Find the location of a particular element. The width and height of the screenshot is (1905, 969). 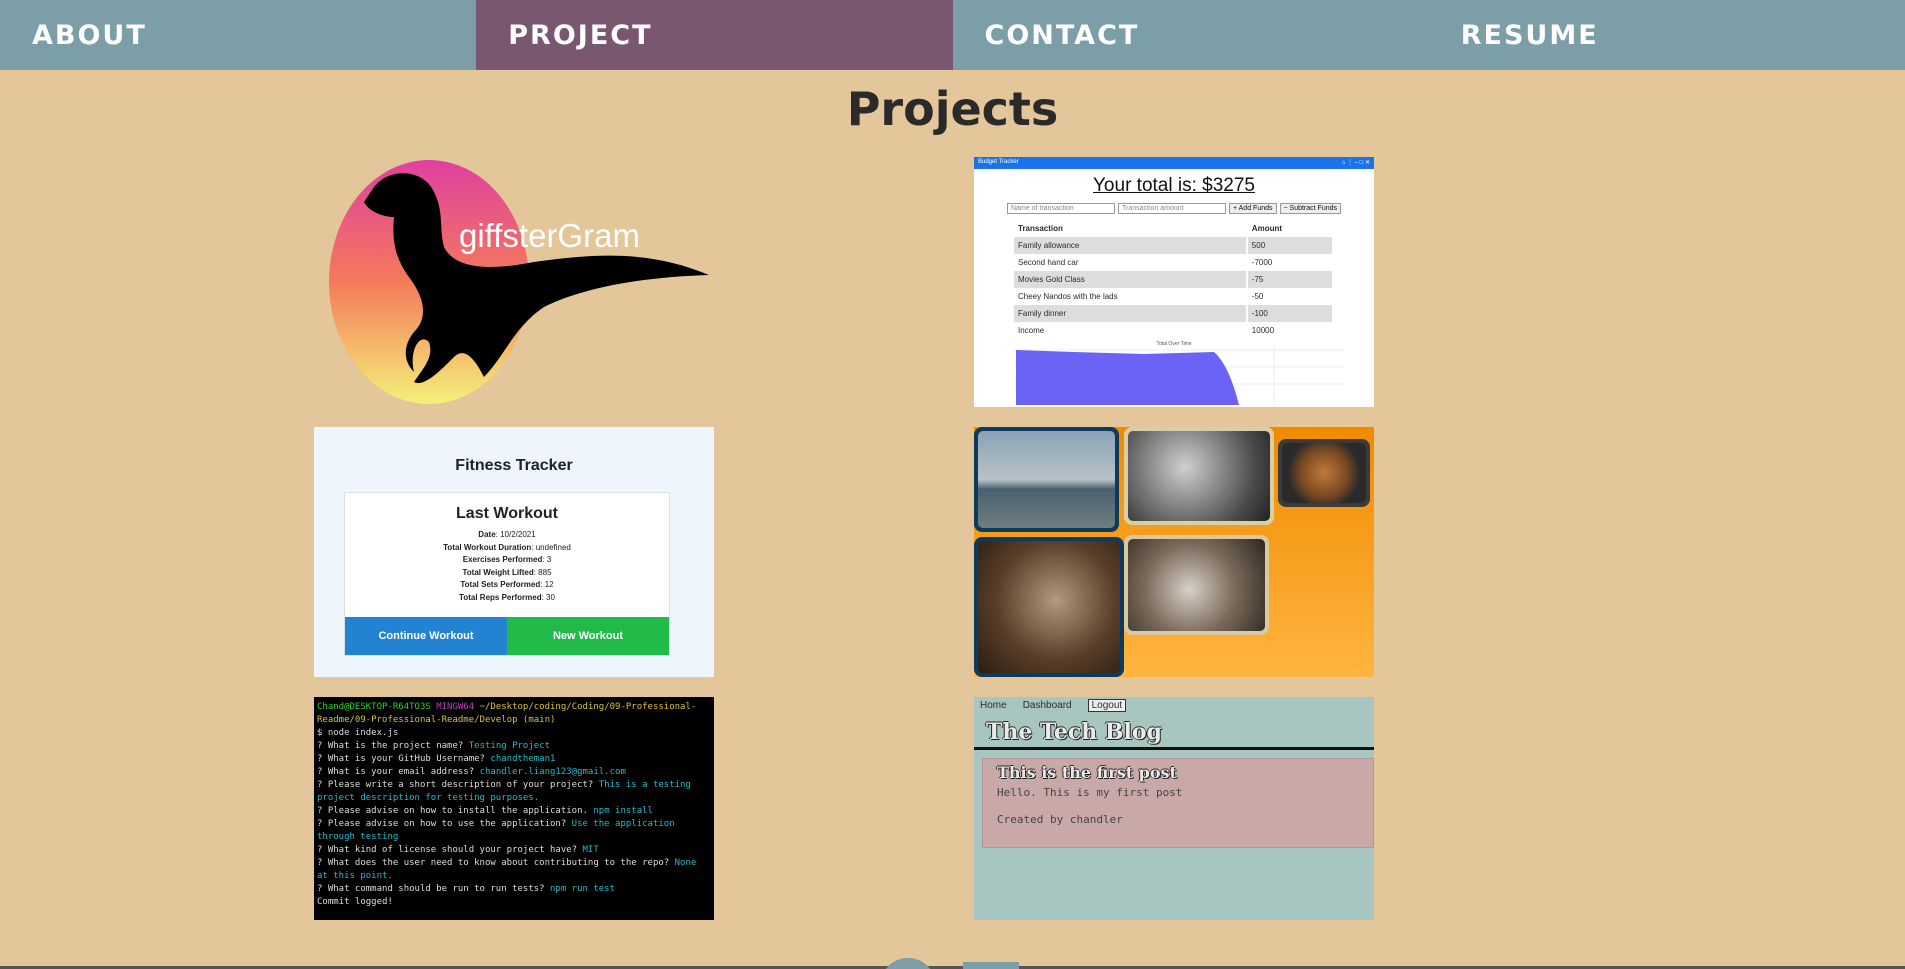

nav-project: PROJECT is located at coordinates (714, 35).